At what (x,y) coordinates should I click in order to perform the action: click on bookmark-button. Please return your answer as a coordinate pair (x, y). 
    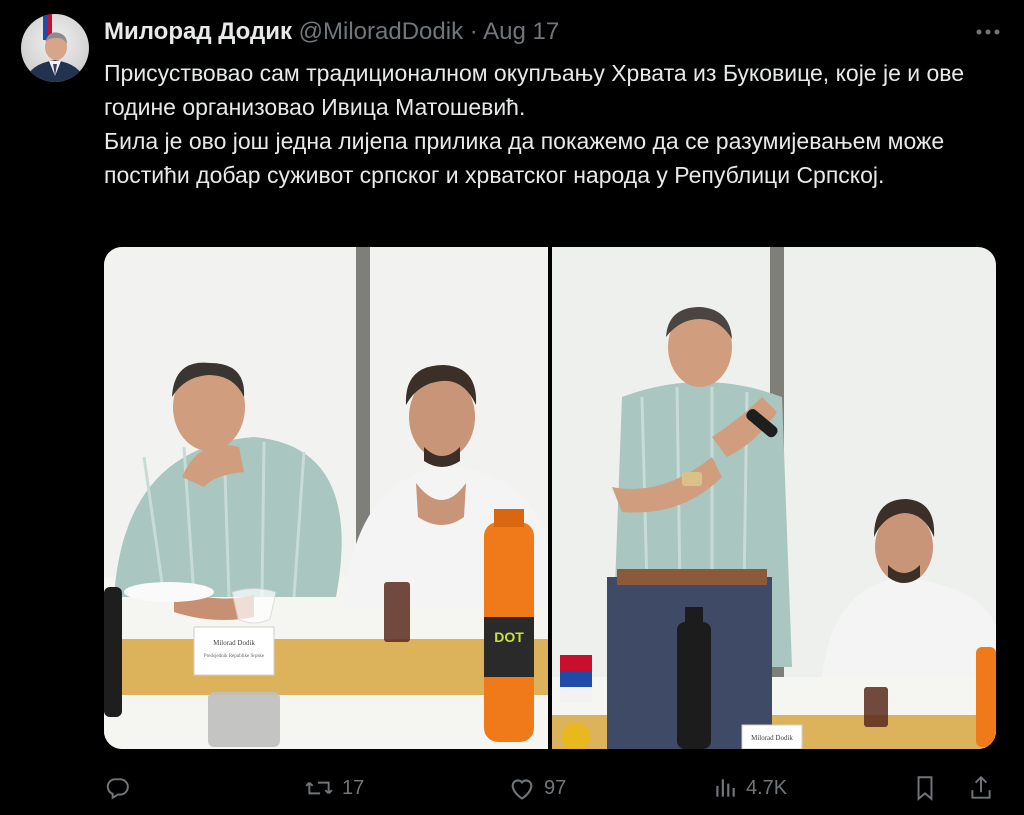
    Looking at the image, I should click on (925, 788).